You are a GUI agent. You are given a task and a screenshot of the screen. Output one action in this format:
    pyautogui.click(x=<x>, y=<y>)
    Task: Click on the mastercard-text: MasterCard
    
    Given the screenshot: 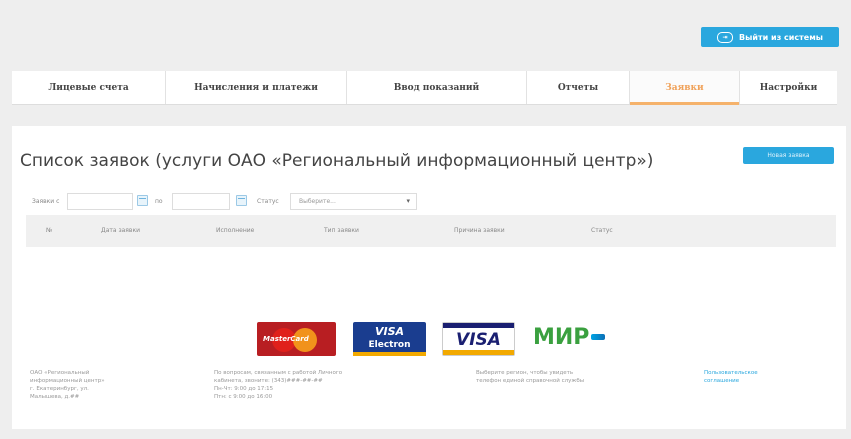 What is the action you would take?
    pyautogui.click(x=286, y=339)
    